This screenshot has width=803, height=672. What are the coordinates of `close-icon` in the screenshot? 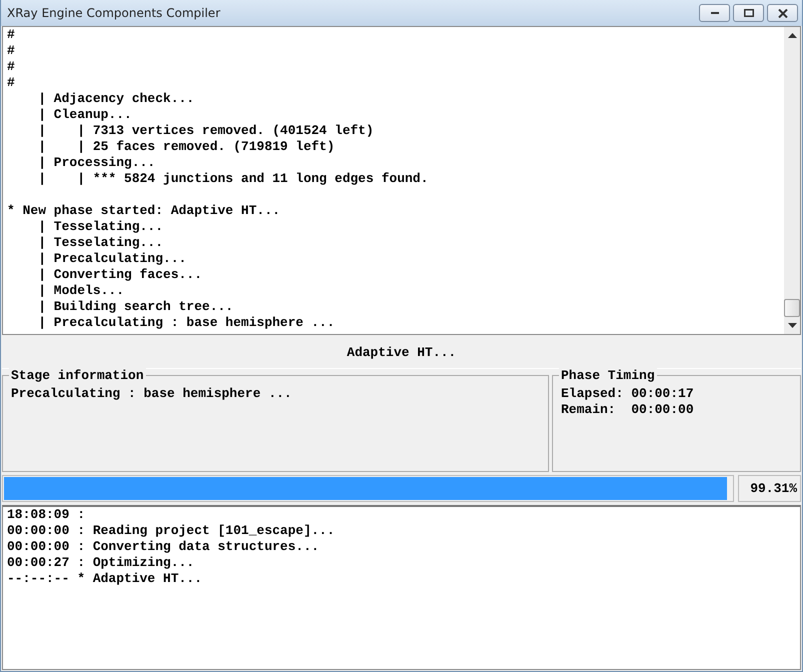 It's located at (783, 13).